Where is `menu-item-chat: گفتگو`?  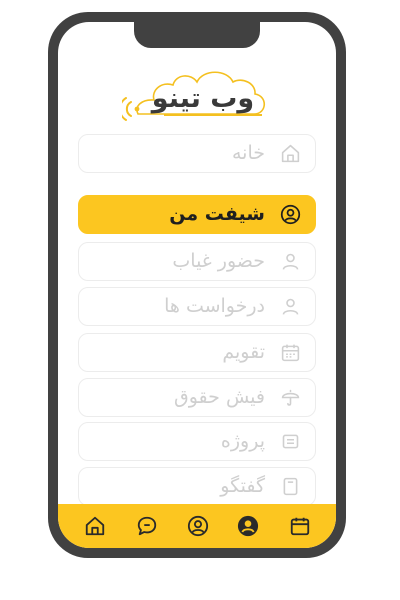
menu-item-chat: گفتگو is located at coordinates (197, 486).